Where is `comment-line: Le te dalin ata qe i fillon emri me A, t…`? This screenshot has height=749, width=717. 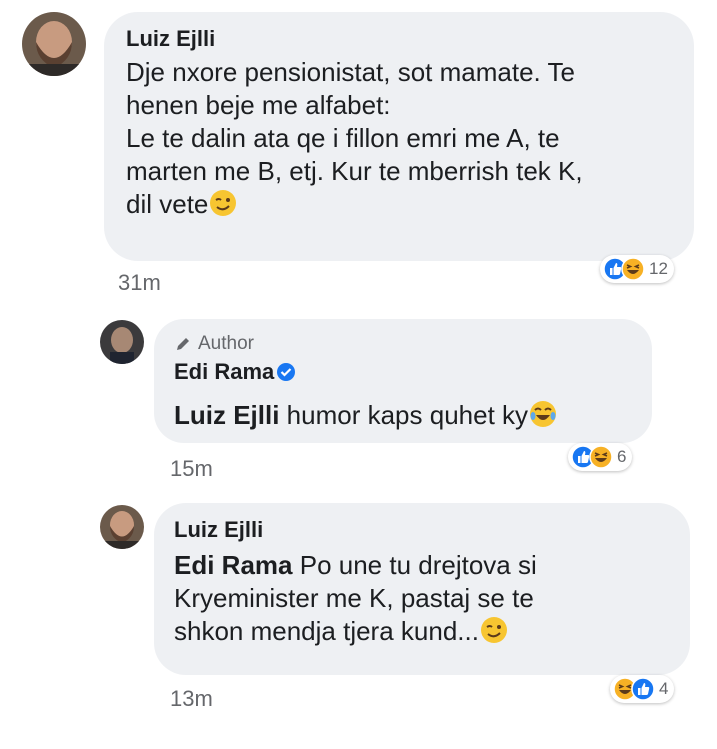
comment-line: Le te dalin ata qe i fillon emri me A, t… is located at coordinates (343, 138).